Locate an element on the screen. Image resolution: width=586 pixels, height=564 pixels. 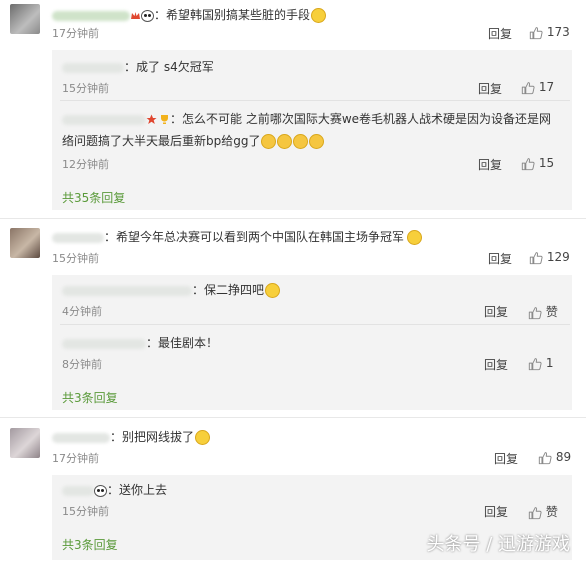
comment-text: ：希望韩国别搞某些脏的手段 is located at coordinates (232, 15).